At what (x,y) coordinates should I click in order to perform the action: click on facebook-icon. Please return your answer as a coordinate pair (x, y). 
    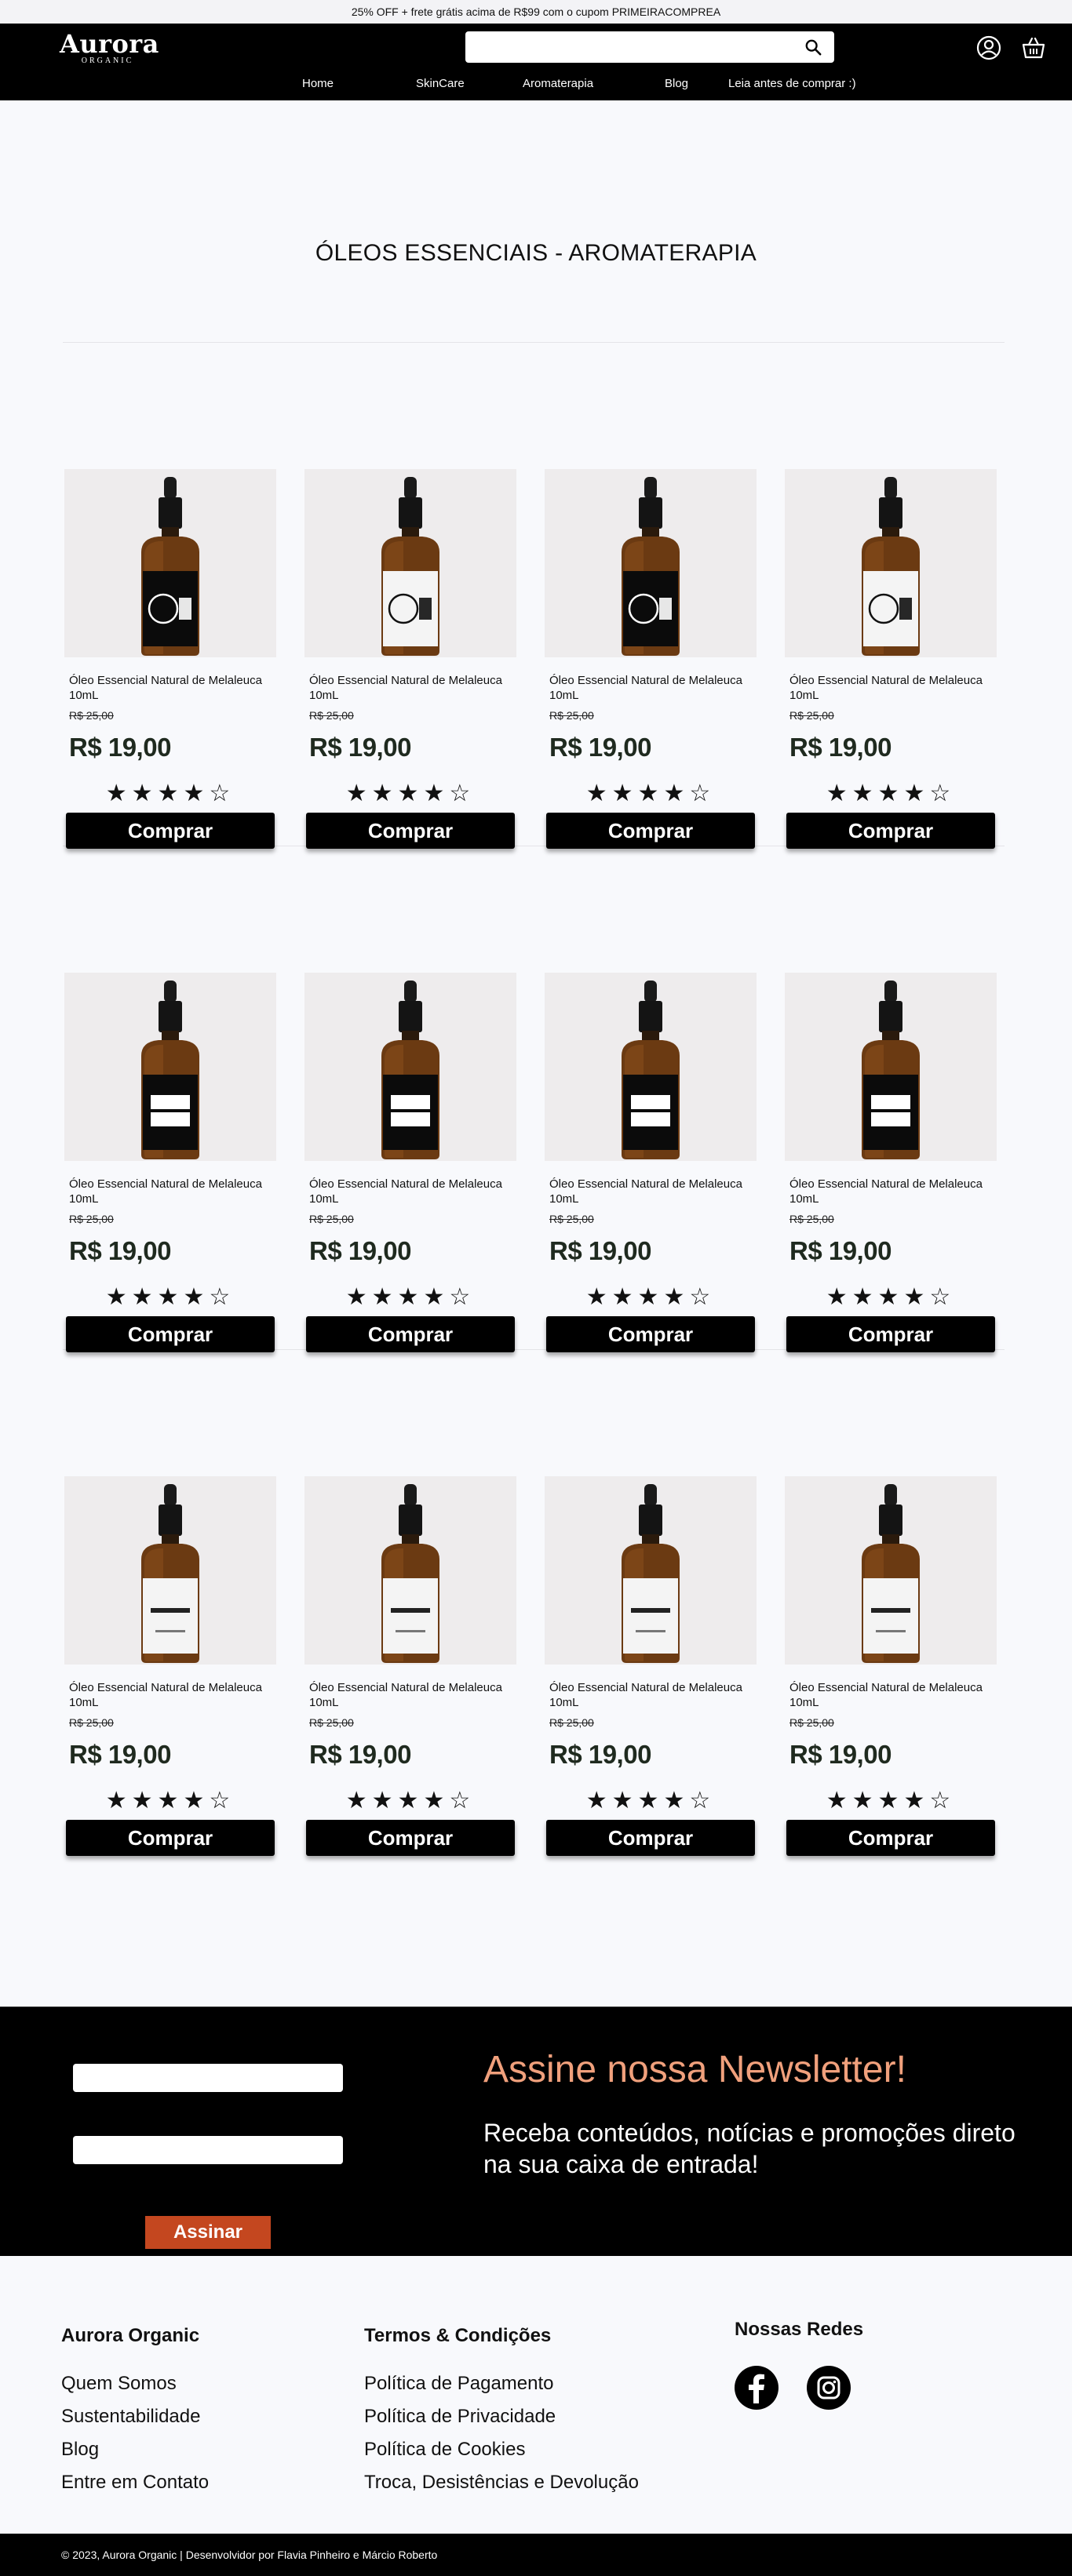
    Looking at the image, I should click on (756, 2388).